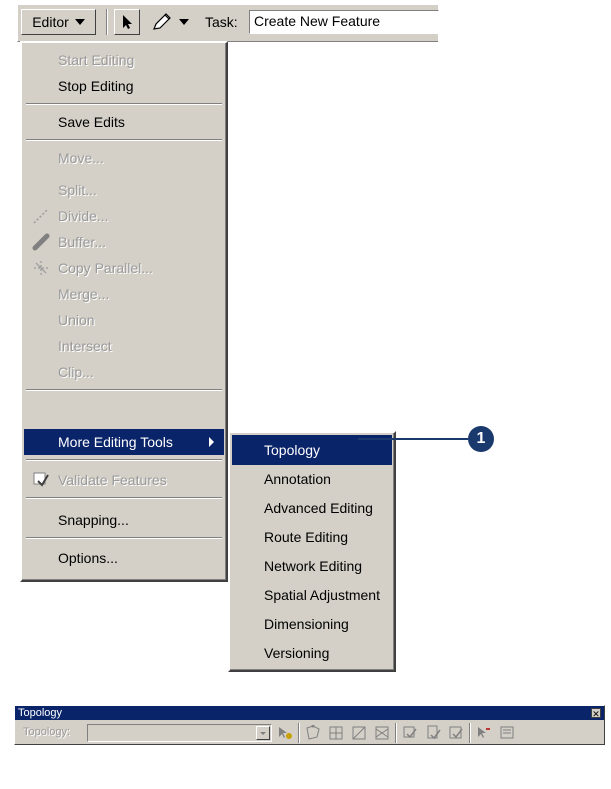 The image size is (611, 789). What do you see at coordinates (47, 732) in the screenshot?
I see `topology-label: Topology:` at bounding box center [47, 732].